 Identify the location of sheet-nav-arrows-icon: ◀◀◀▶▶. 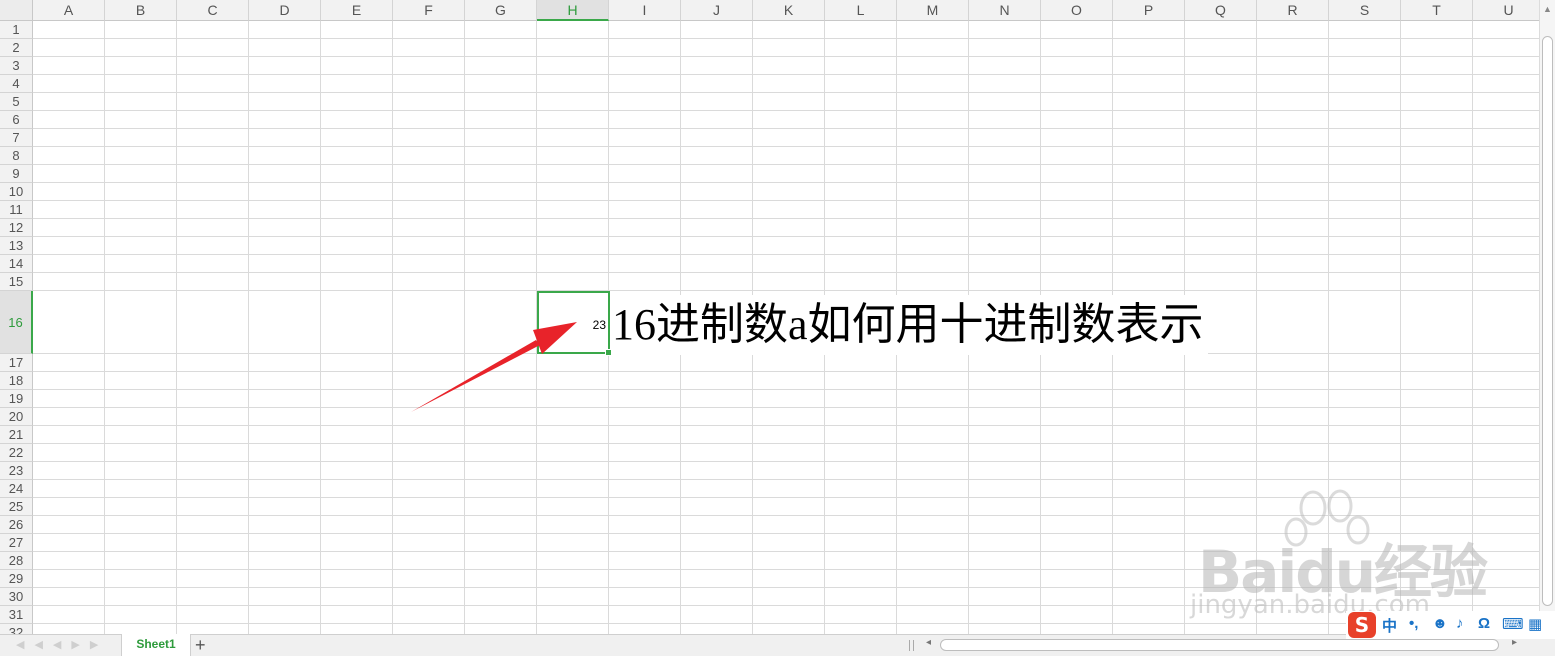
(62, 644).